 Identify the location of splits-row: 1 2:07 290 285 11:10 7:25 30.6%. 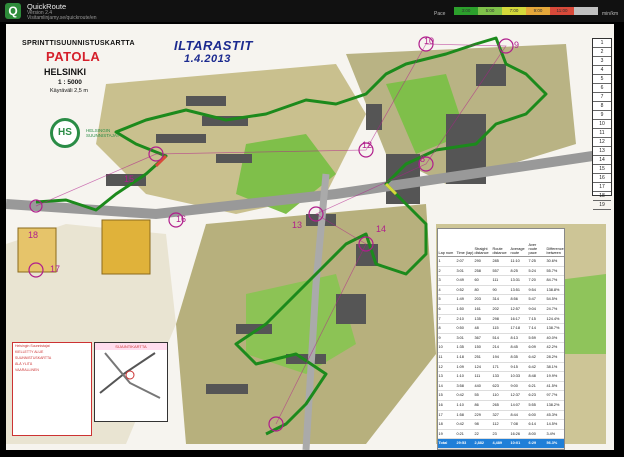
(501, 261).